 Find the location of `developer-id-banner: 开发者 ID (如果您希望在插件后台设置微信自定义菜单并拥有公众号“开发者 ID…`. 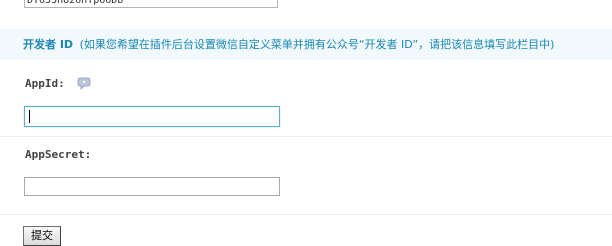

developer-id-banner: 开发者 ID (如果您希望在插件后台设置微信自定义菜单并拥有公众号“开发者 ID… is located at coordinates (306, 44).